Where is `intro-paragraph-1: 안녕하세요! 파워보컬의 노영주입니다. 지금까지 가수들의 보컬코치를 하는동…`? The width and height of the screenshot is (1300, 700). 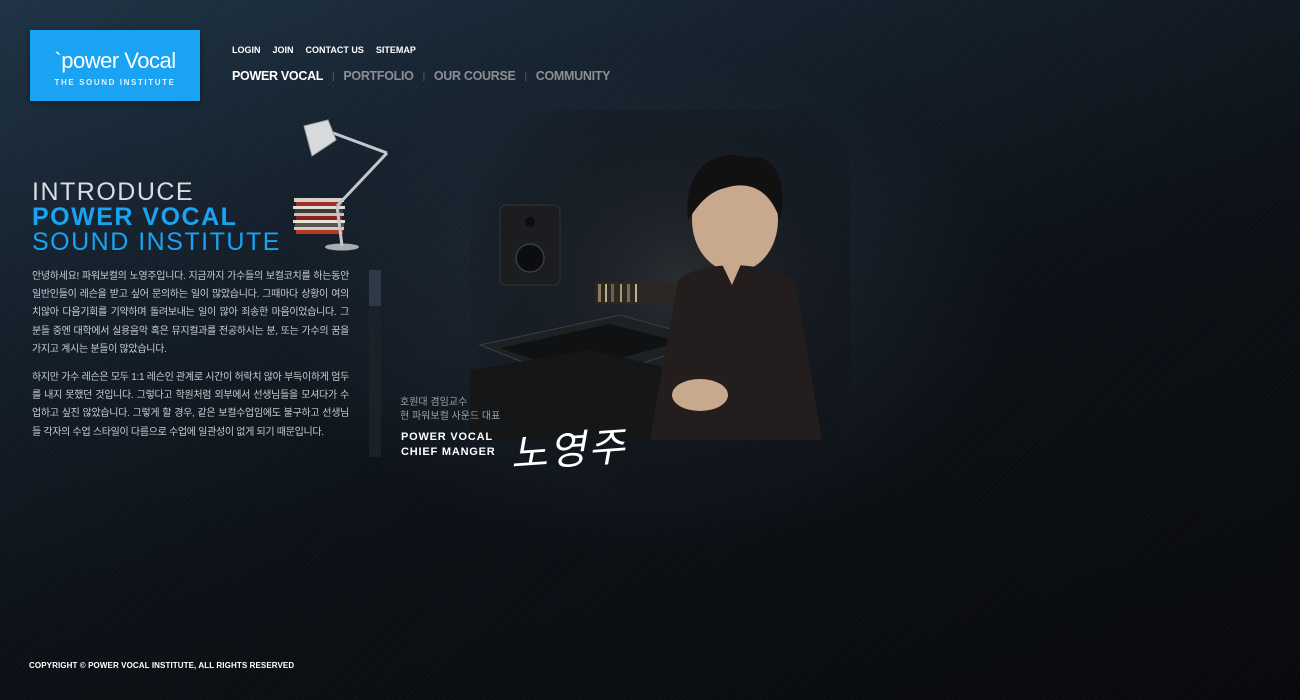 intro-paragraph-1: 안녕하세요! 파워보컬의 노영주입니다. 지금까지 가수들의 보컬코치를 하는동… is located at coordinates (190, 313).